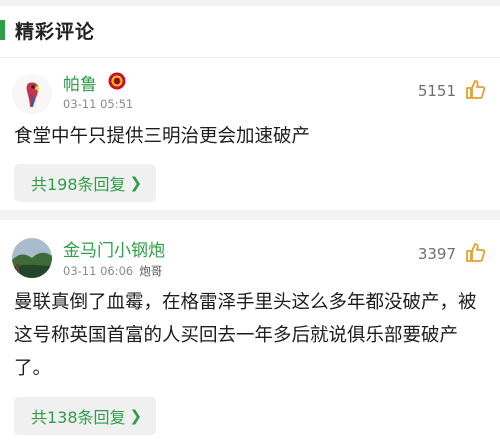 Image resolution: width=500 pixels, height=440 pixels. What do you see at coordinates (78, 184) in the screenshot?
I see `replies-label: 共198条回复` at bounding box center [78, 184].